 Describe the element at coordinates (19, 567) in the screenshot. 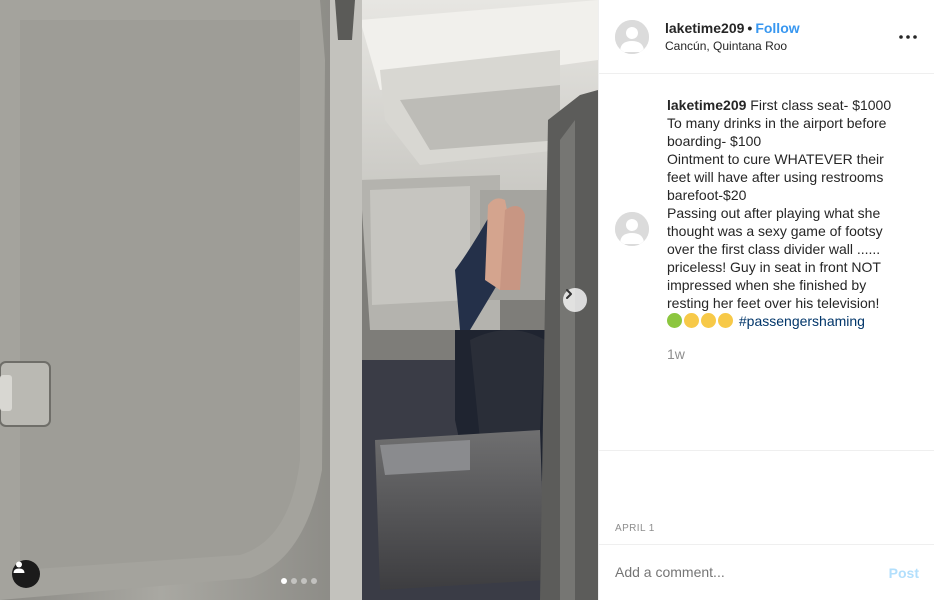

I see `person-icon` at that location.